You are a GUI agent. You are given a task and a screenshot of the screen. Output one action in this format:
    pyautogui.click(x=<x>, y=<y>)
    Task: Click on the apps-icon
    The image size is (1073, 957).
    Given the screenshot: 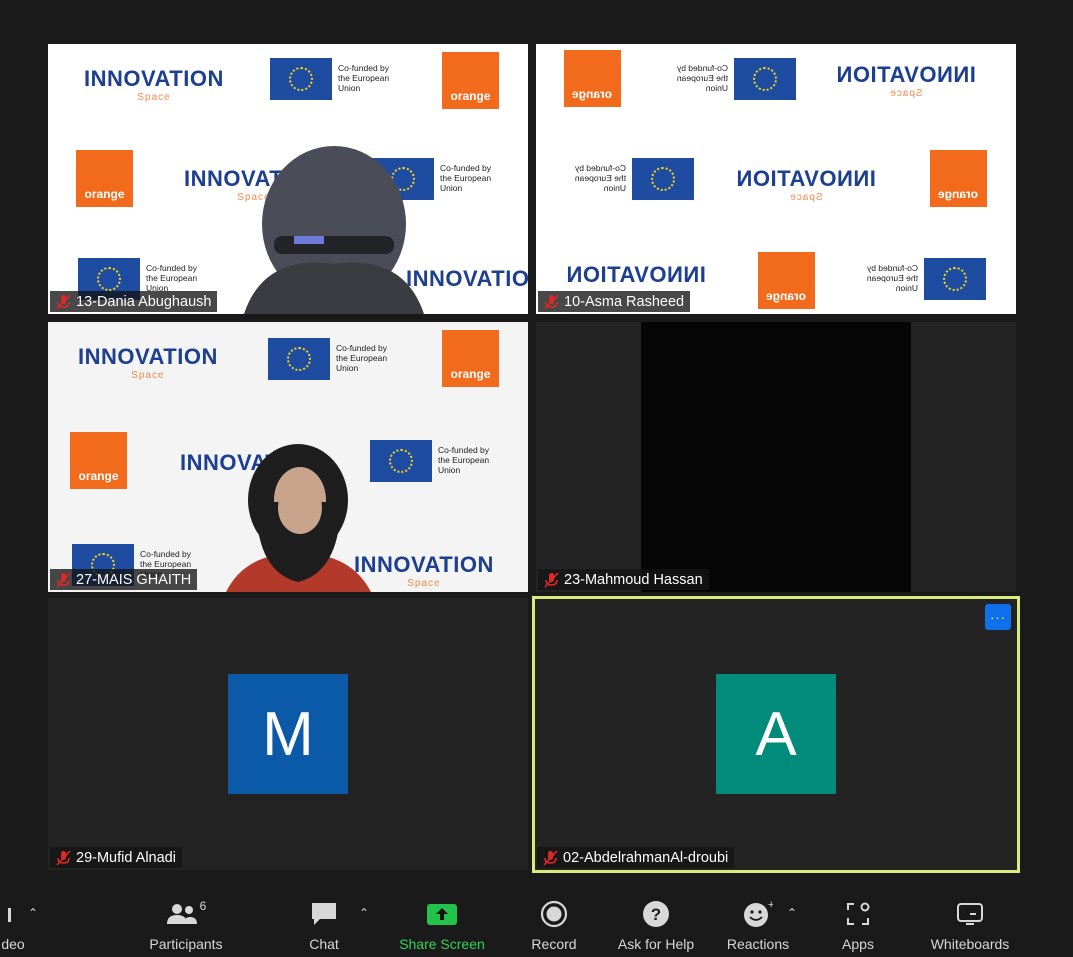 What is the action you would take?
    pyautogui.click(x=858, y=913)
    